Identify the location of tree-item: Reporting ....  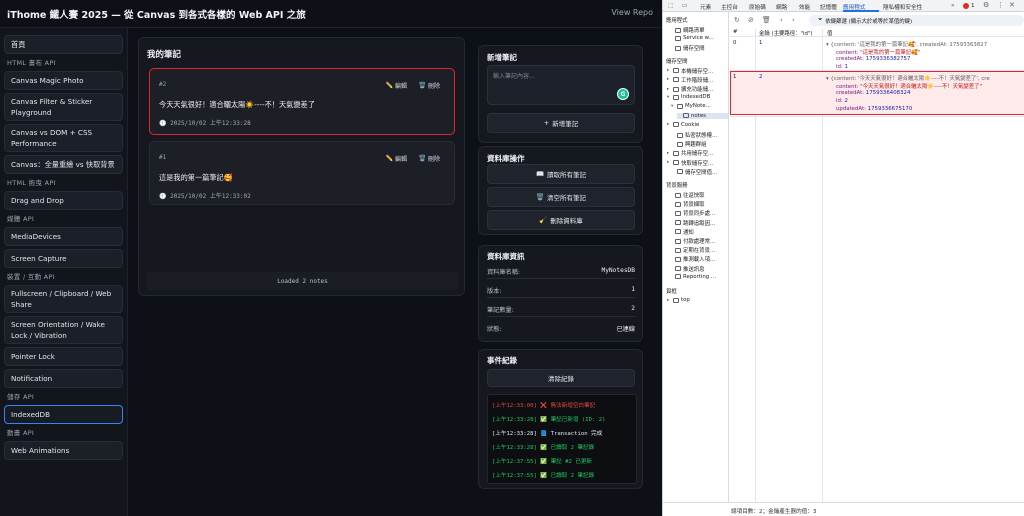
(698, 277).